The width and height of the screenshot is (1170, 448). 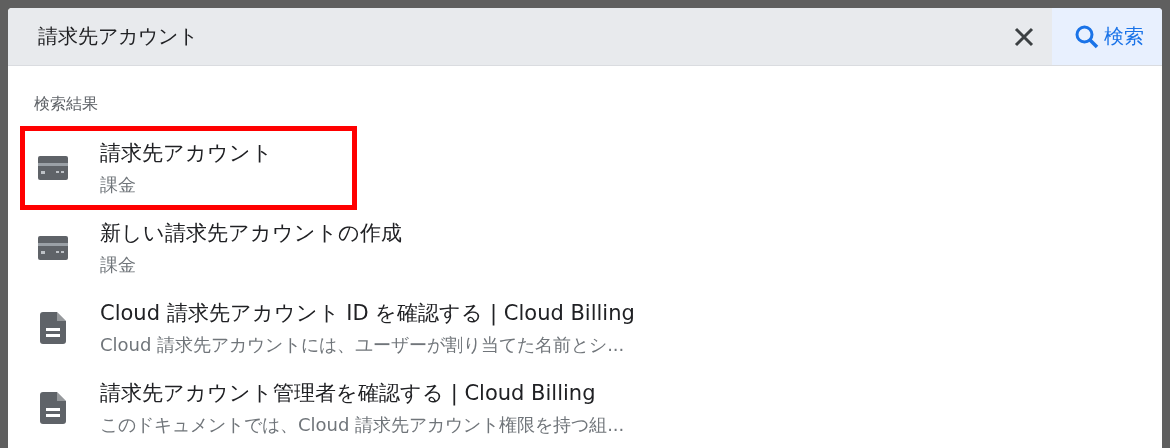 I want to click on result-title: Cloud 請求先アカウント ID を確認する | Cloud Billing, so click(x=367, y=313).